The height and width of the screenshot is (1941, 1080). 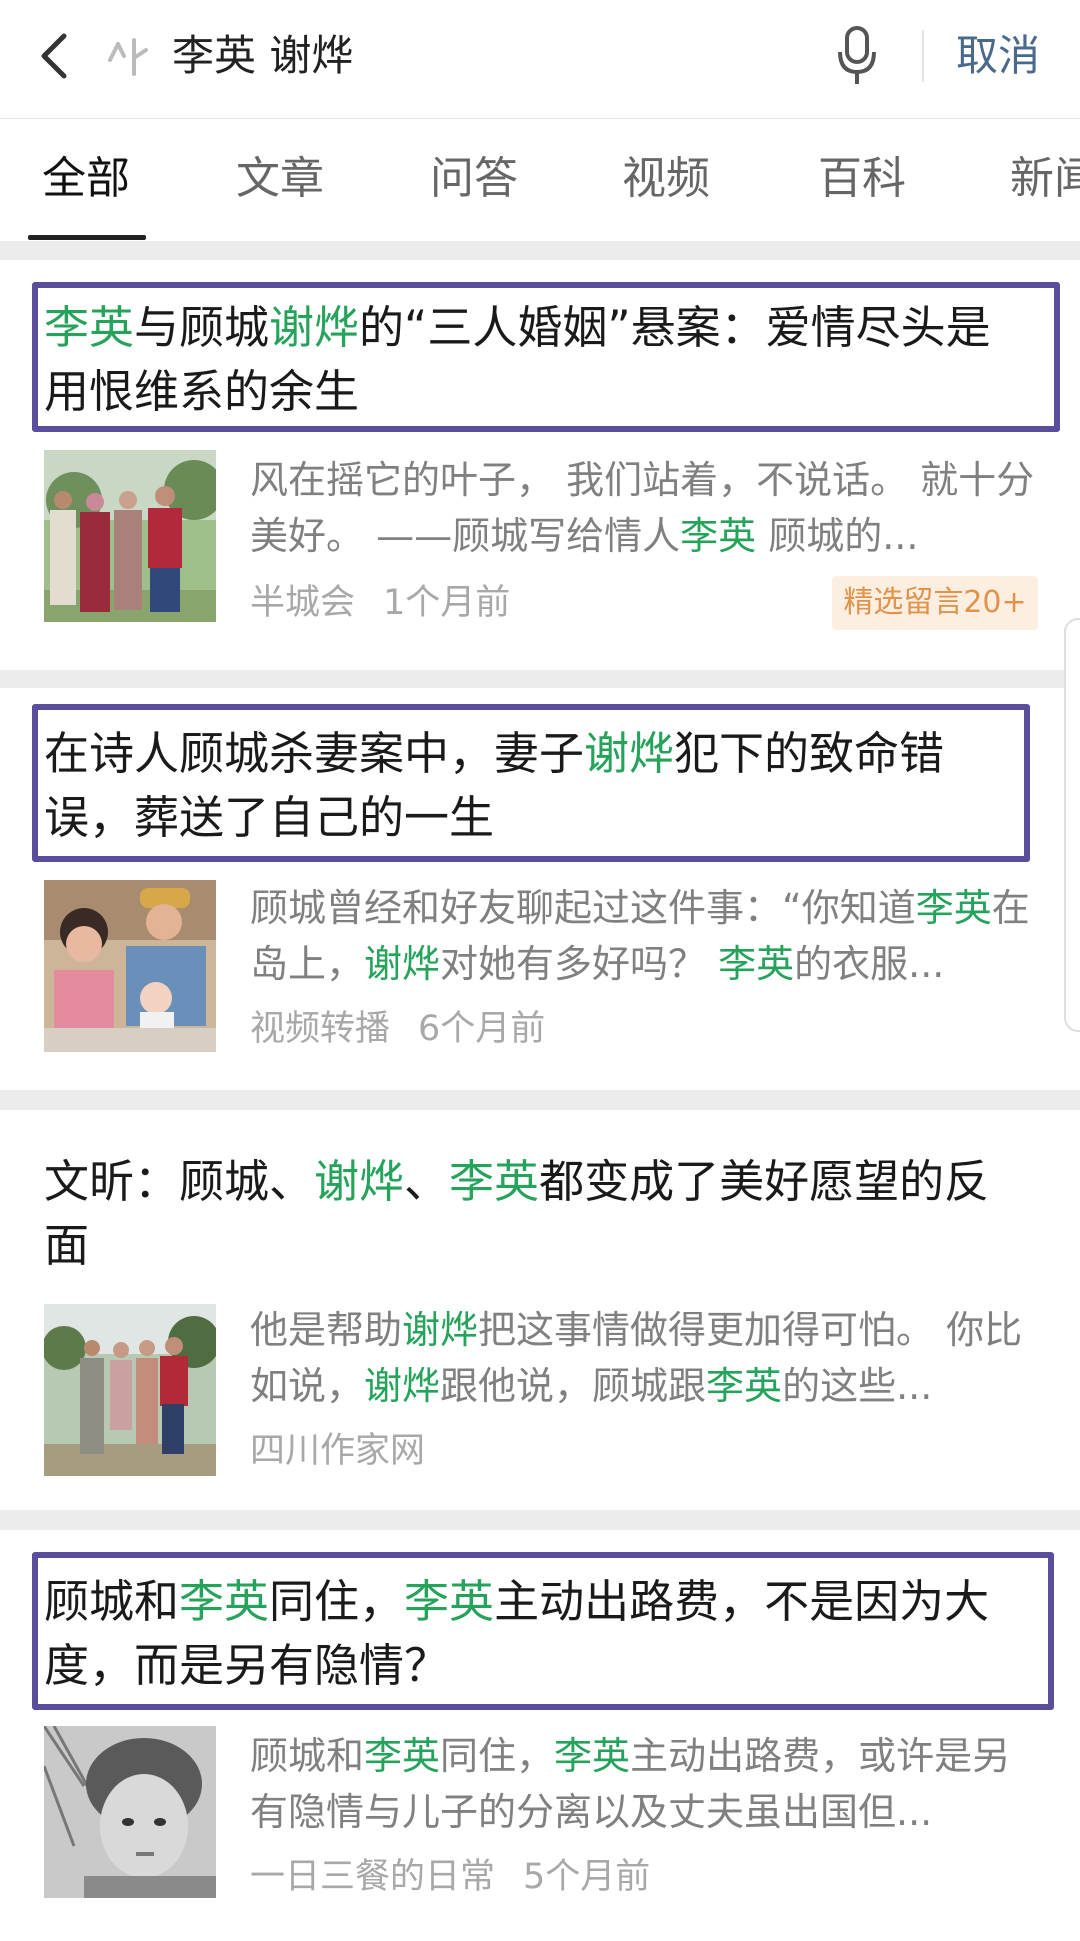 What do you see at coordinates (482, 1029) in the screenshot?
I see `result-time: 6个月前` at bounding box center [482, 1029].